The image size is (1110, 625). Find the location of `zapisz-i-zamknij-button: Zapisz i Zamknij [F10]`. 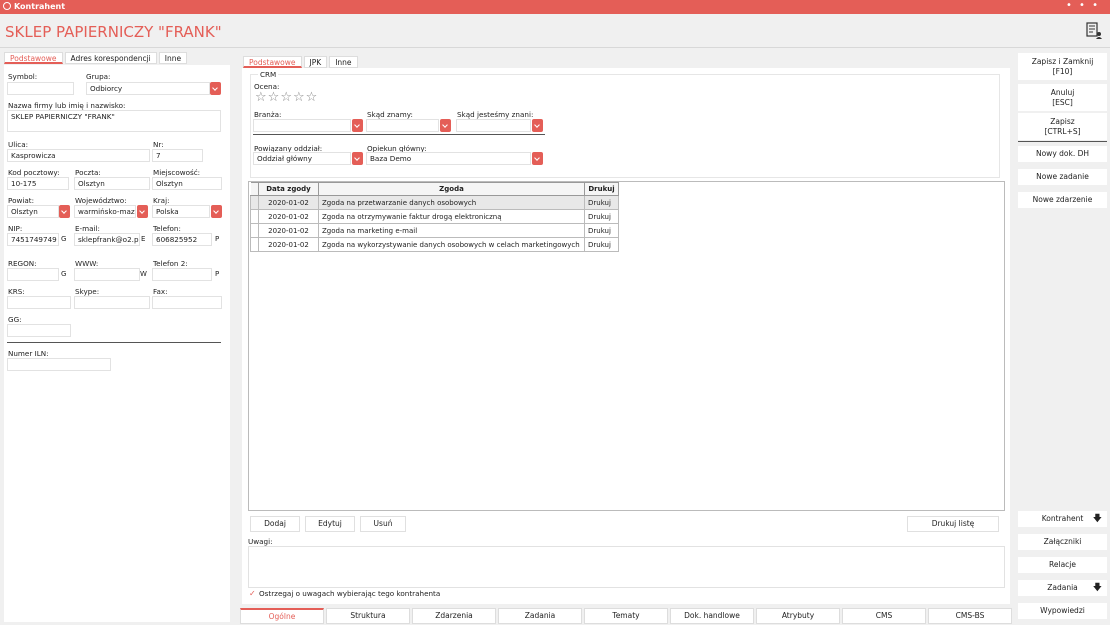

zapisz-i-zamknij-button: Zapisz i Zamknij [F10] is located at coordinates (1062, 66).